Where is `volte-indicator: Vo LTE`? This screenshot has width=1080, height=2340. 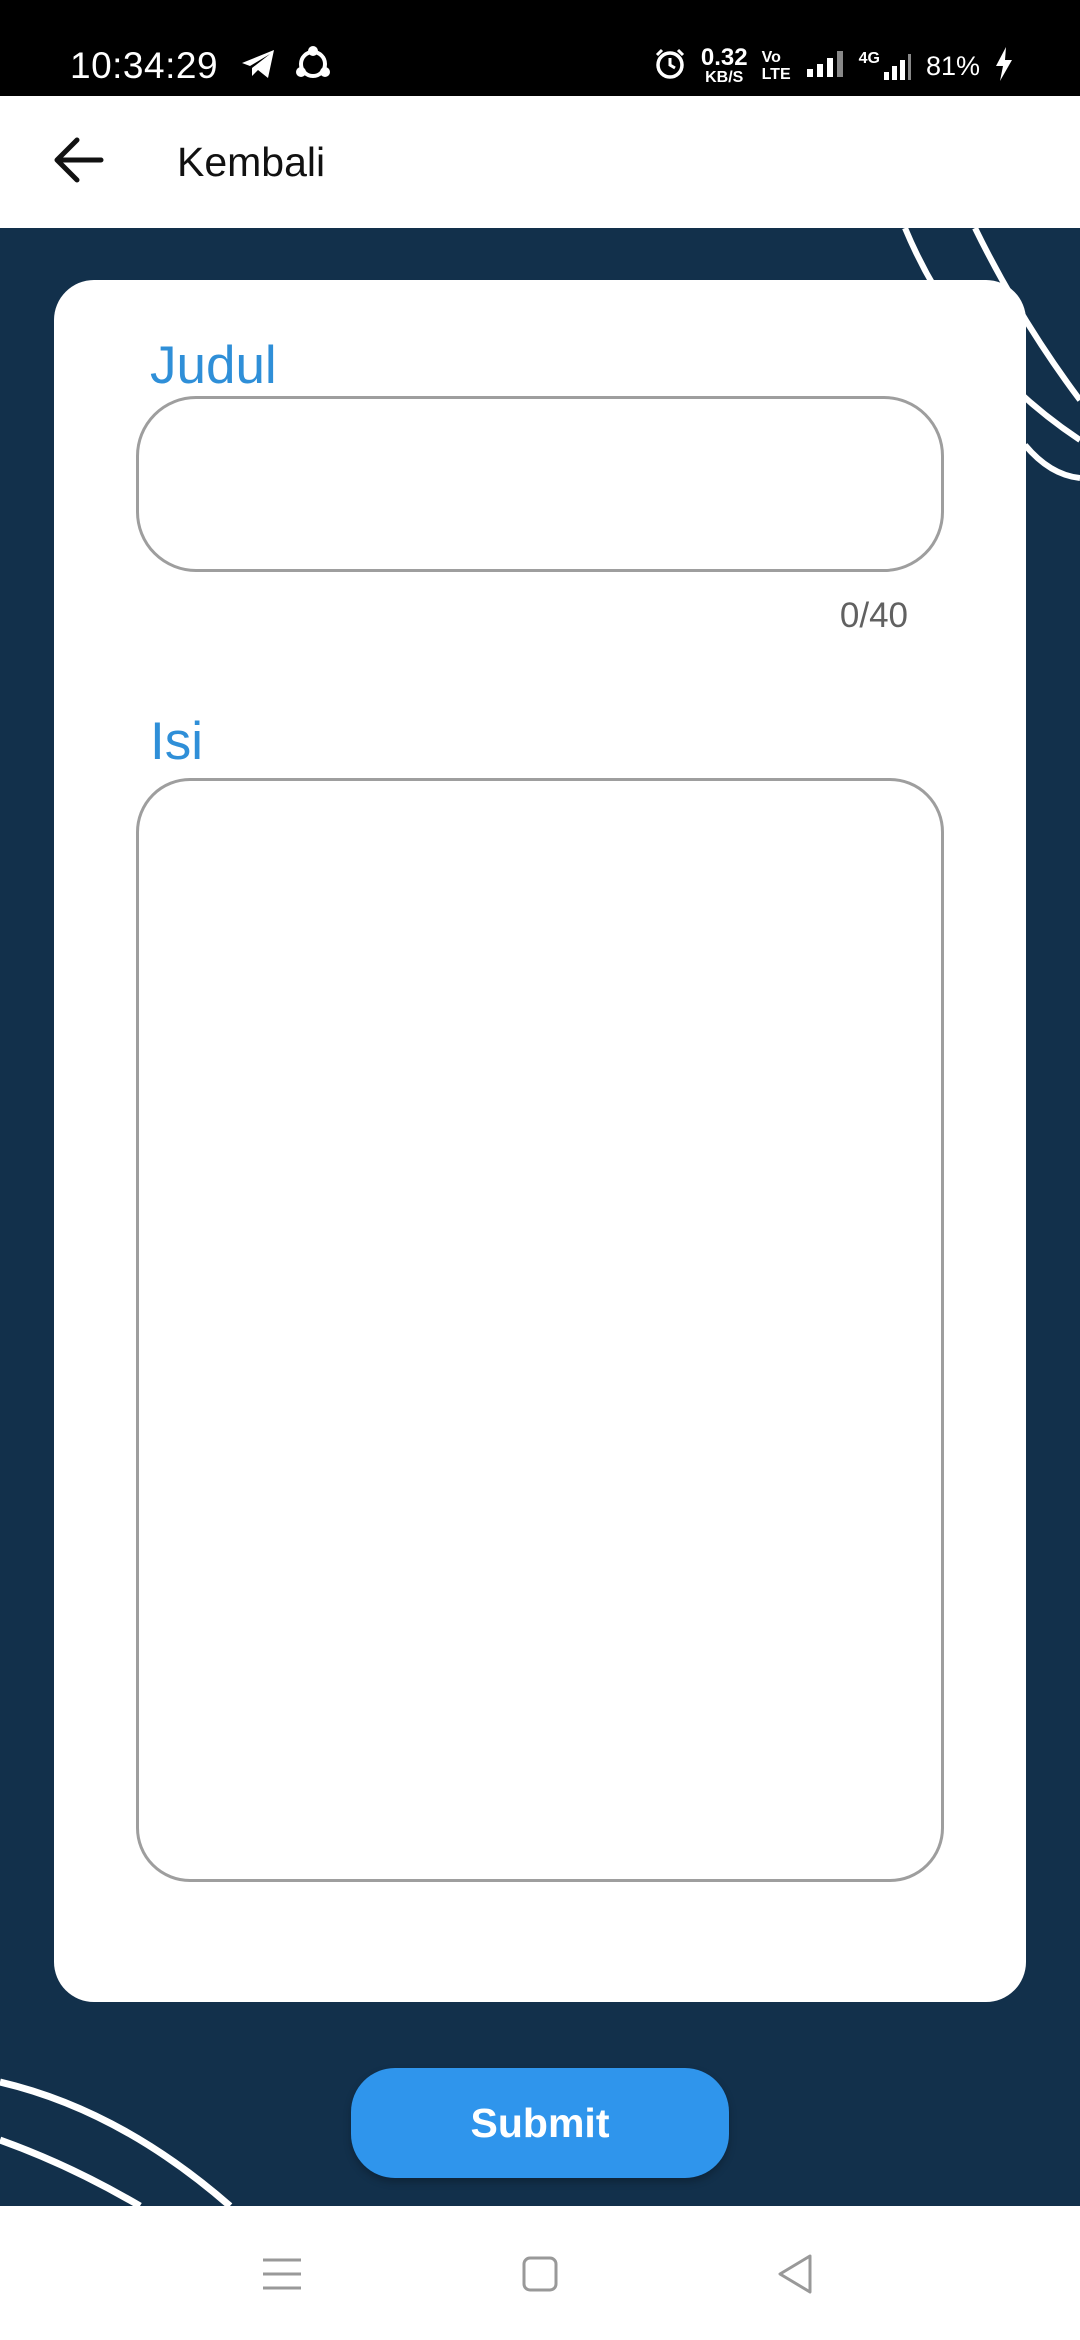
volte-indicator: Vo LTE is located at coordinates (776, 66).